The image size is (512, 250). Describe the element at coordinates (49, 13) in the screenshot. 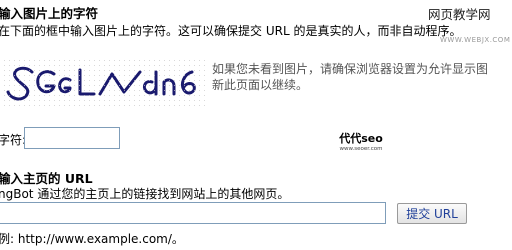

I see `captcha-heading: 输入图片上的字符` at that location.